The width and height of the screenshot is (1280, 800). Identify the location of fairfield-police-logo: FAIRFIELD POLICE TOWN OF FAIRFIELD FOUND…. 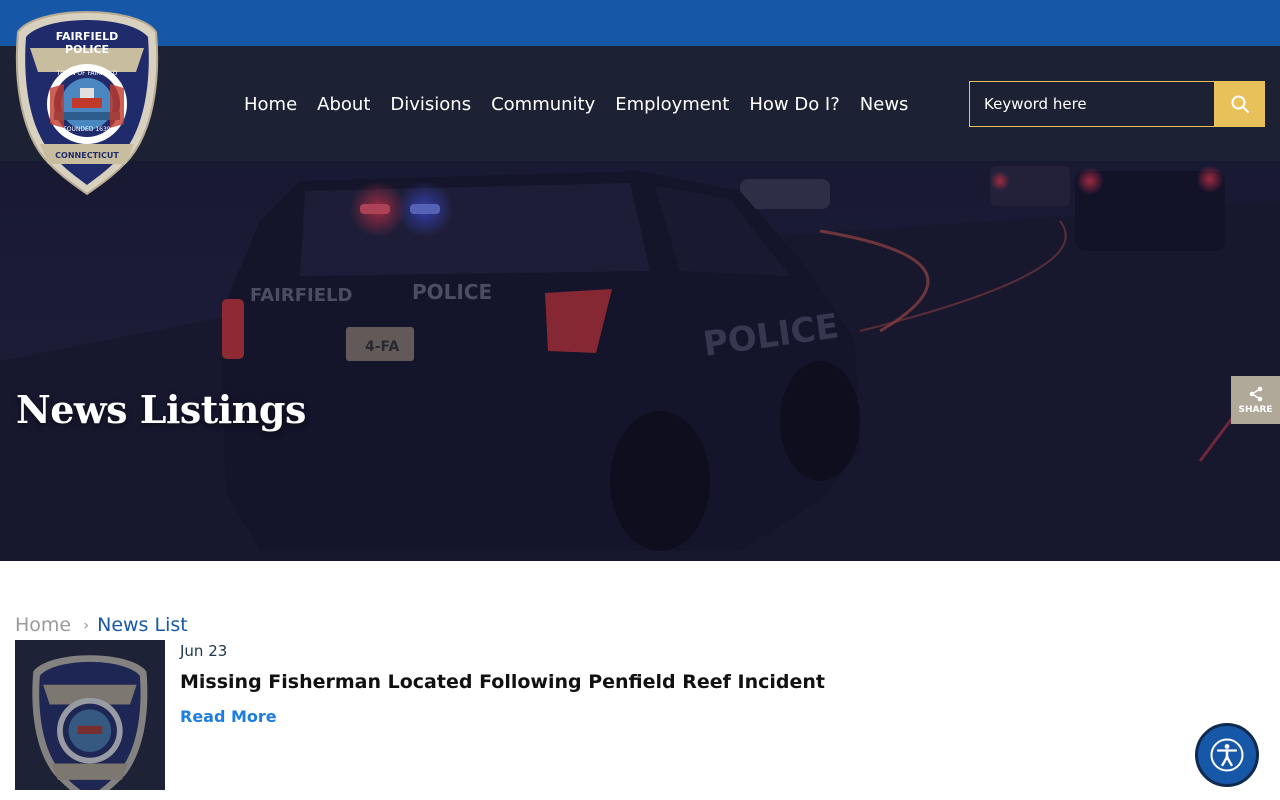
(87, 103).